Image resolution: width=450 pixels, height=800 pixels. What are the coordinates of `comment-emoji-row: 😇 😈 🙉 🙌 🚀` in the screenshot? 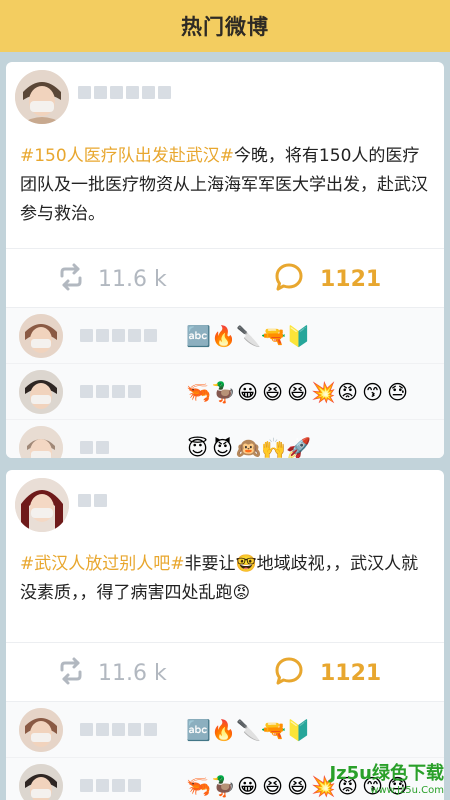 It's located at (248, 446).